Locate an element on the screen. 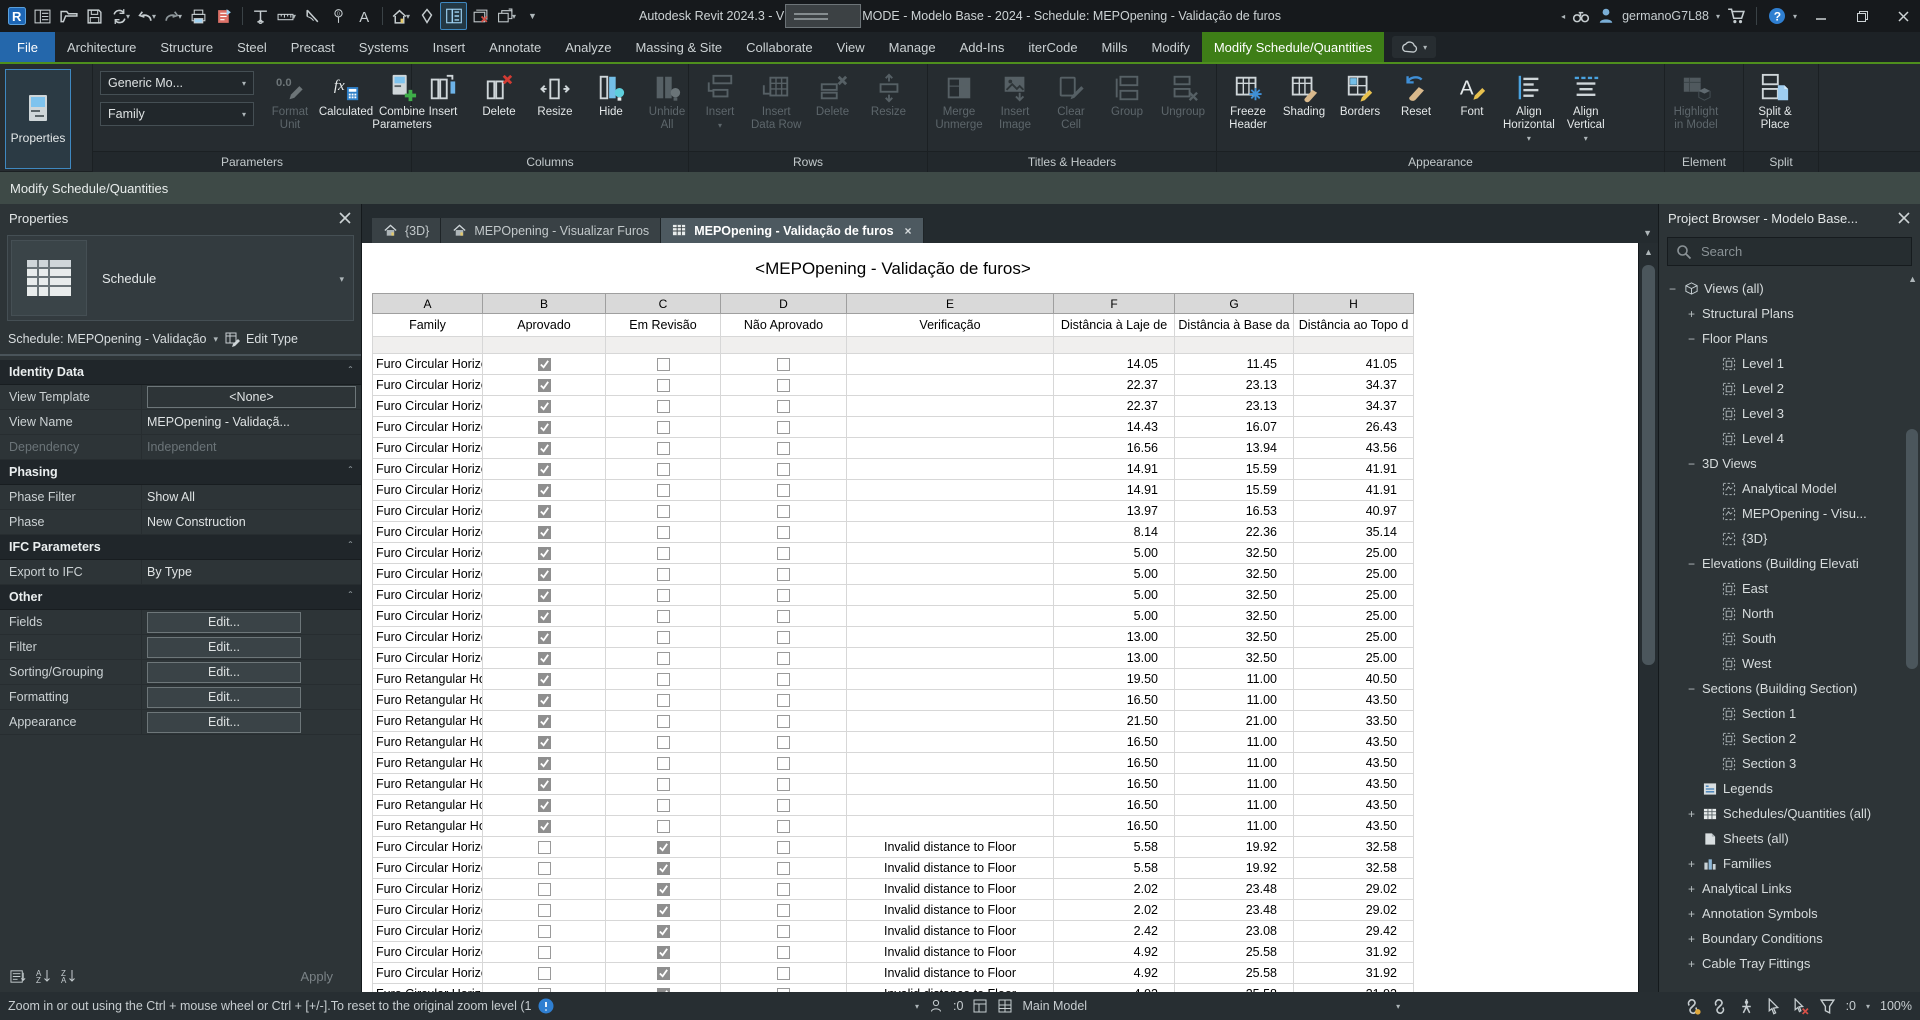  collapse-icon: − is located at coordinates (1691, 564).